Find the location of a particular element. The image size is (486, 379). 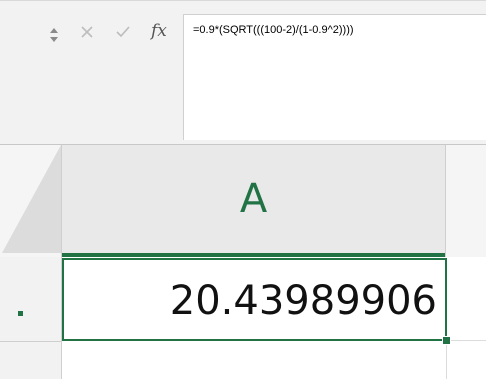

column-header-b is located at coordinates (465, 201).